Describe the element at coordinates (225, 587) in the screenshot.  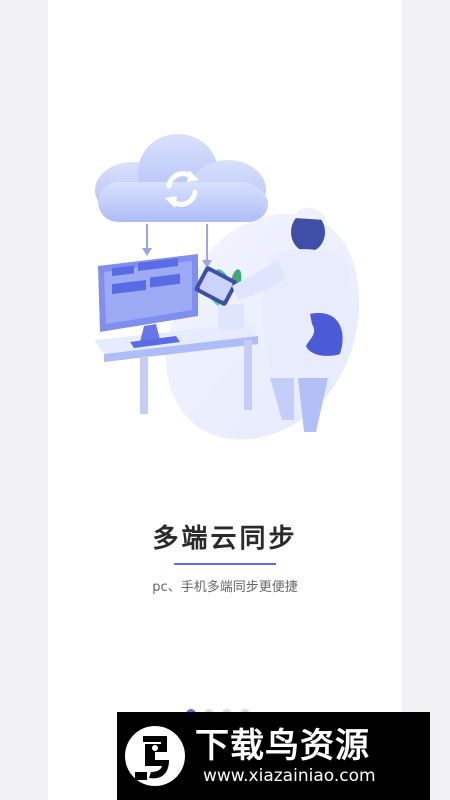
I see `onboarding-subtitle: pc、手机多端同步更便捷` at that location.